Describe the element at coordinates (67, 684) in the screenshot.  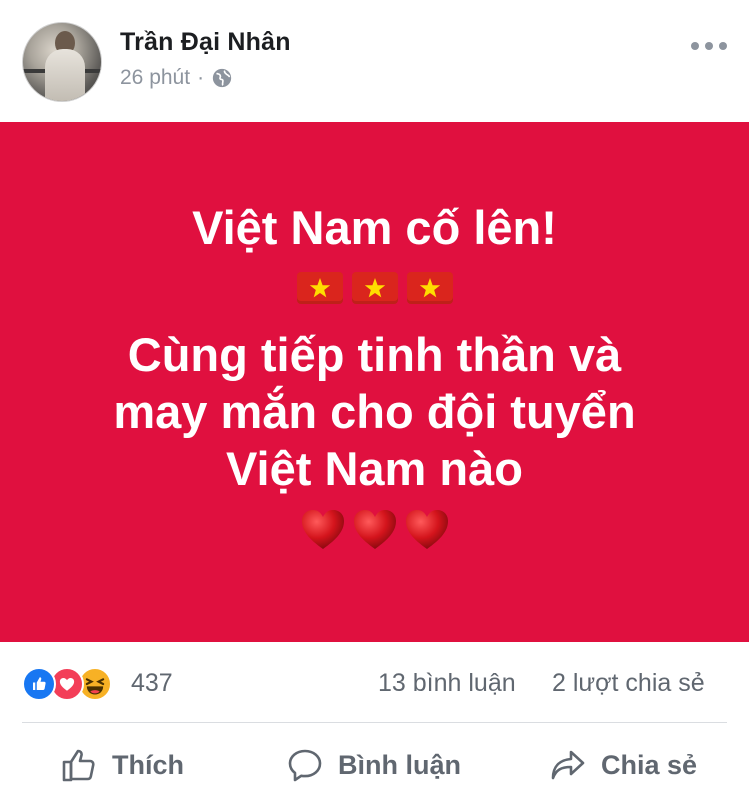
I see `reaction-icons` at that location.